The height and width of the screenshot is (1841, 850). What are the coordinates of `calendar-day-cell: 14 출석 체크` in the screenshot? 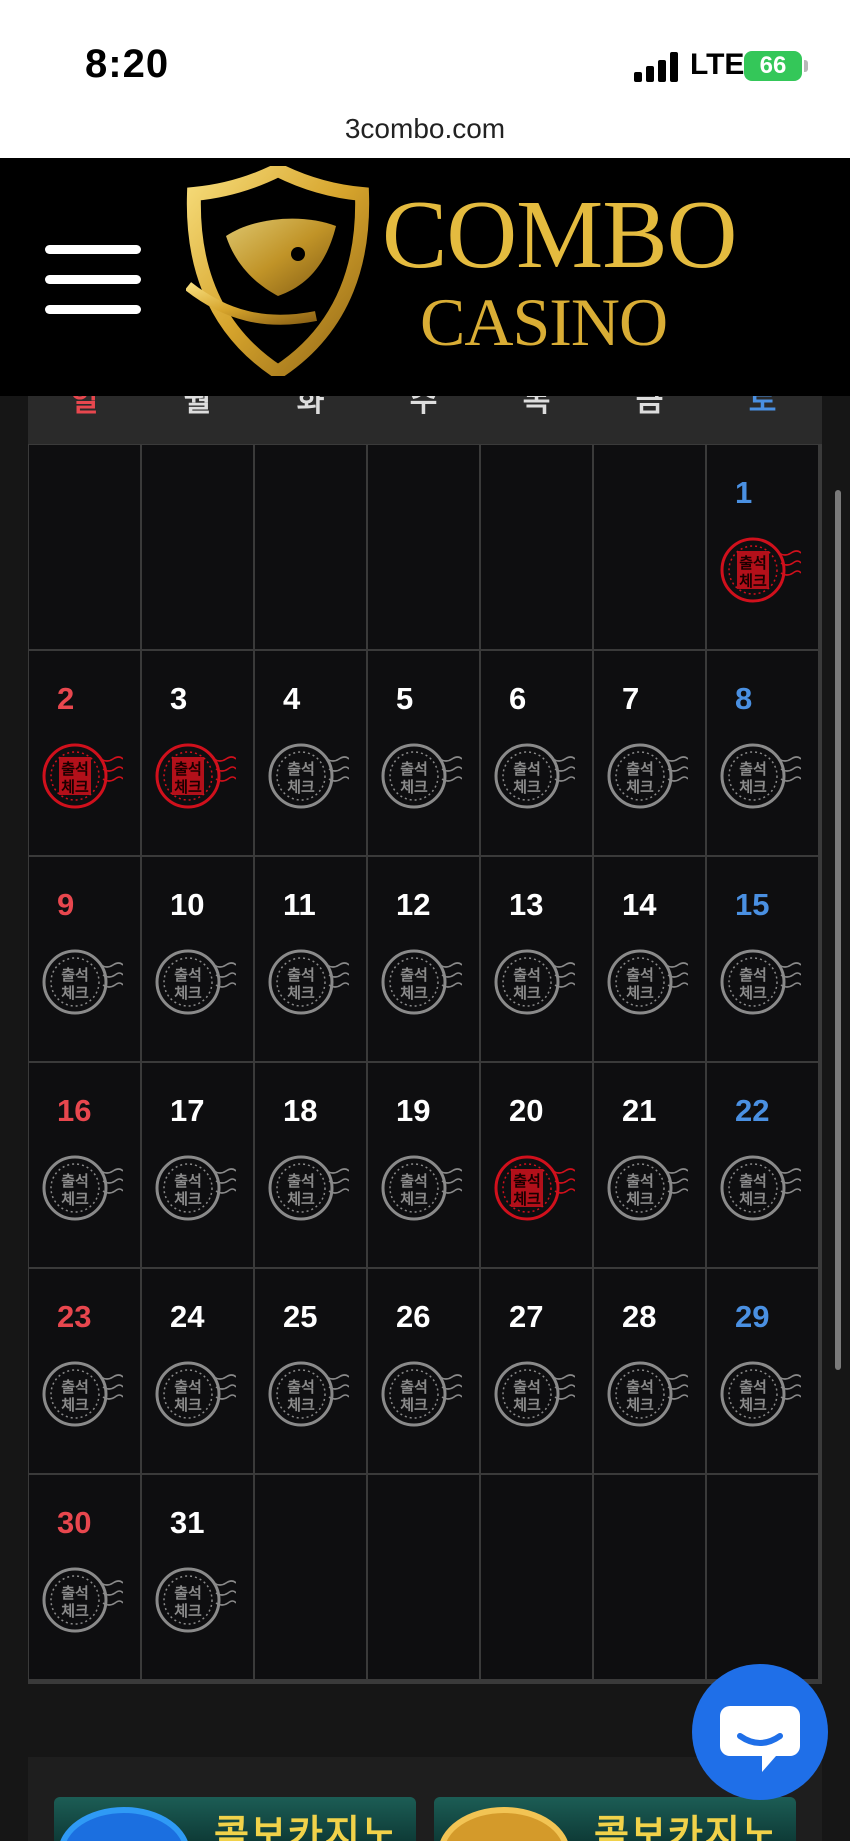 It's located at (649, 959).